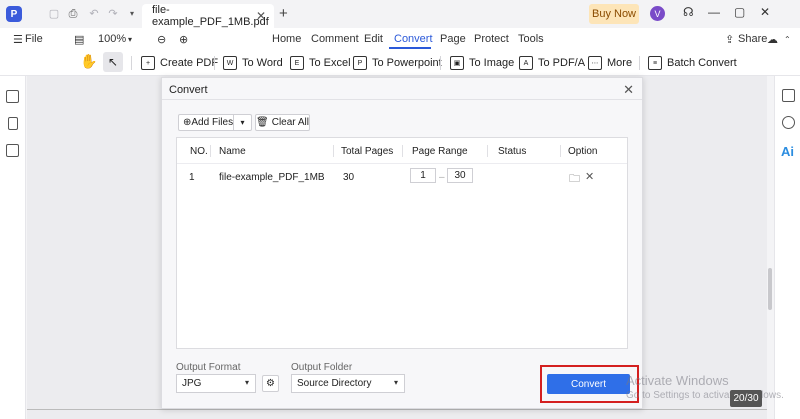  What do you see at coordinates (112, 39) in the screenshot?
I see `zoom-level: 100%` at bounding box center [112, 39].